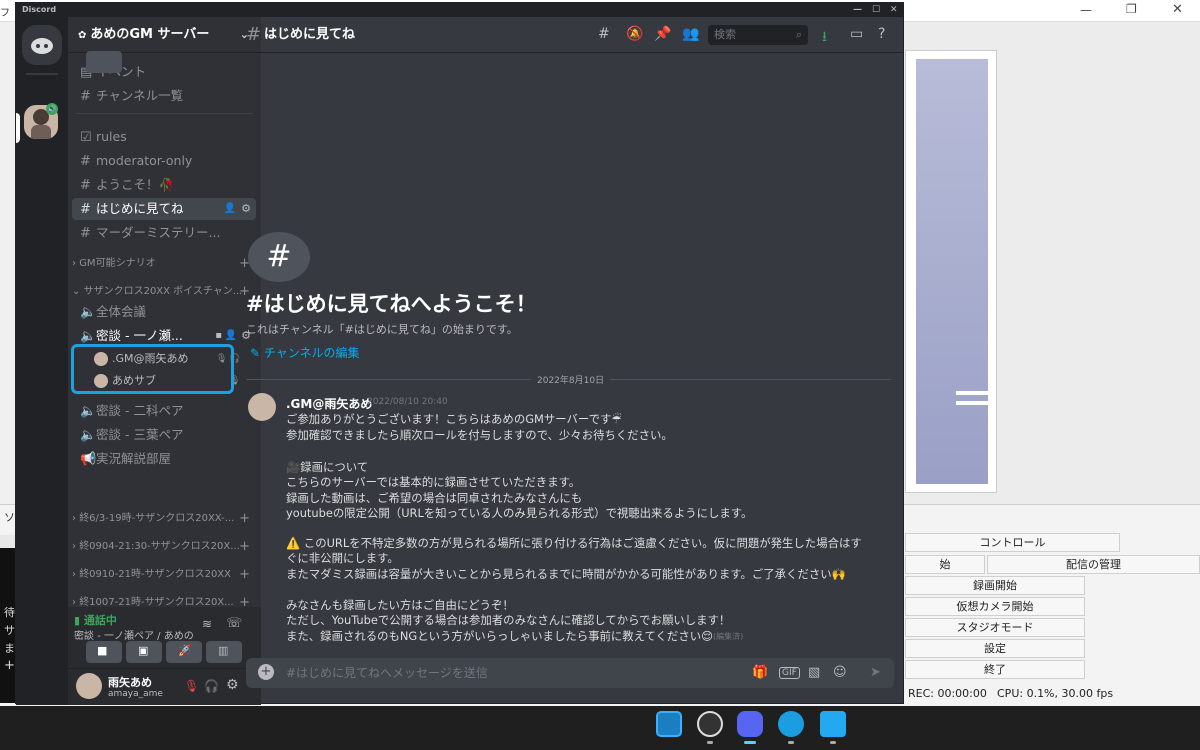 The height and width of the screenshot is (750, 1200). Describe the element at coordinates (5, 13) in the screenshot. I see `app-fragment-text: フ` at that location.